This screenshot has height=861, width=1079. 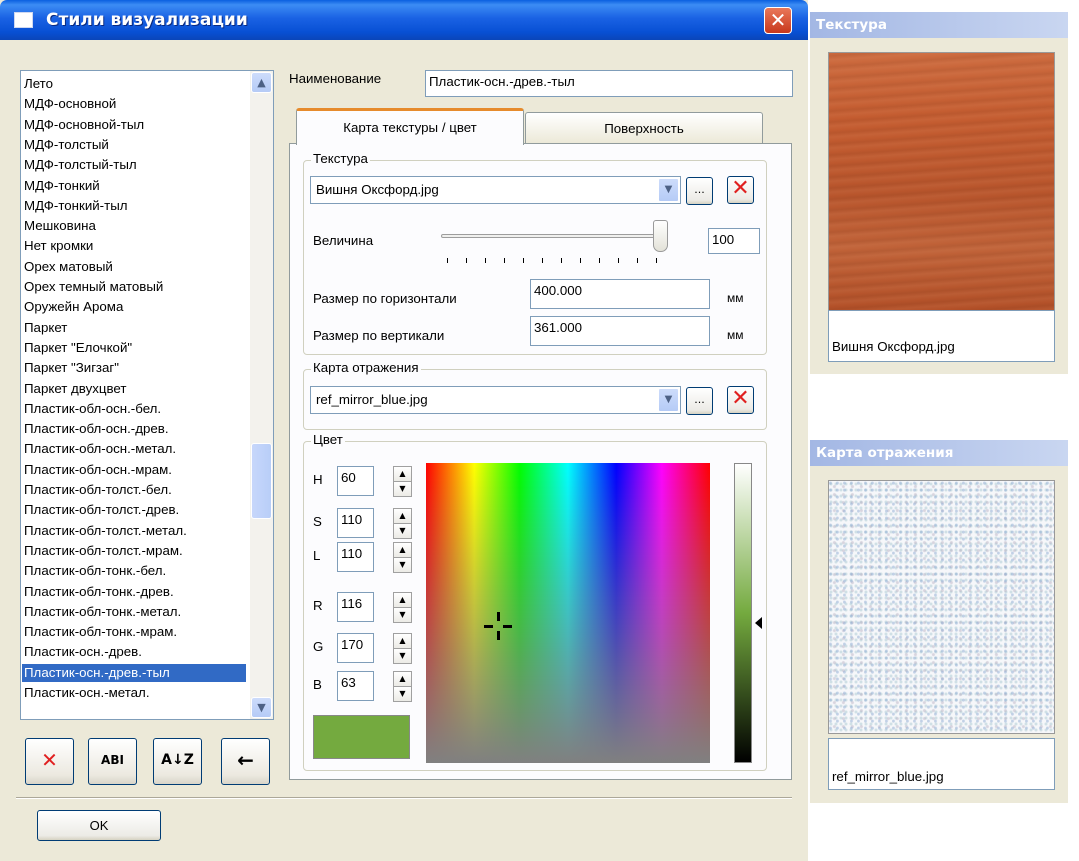 What do you see at coordinates (355, 686) in the screenshot?
I see `color-b-input: 63` at bounding box center [355, 686].